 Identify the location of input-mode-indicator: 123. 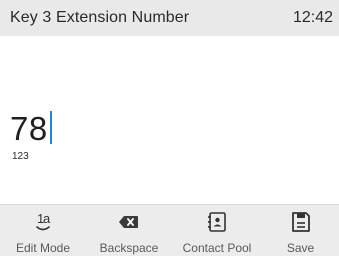
(20, 156).